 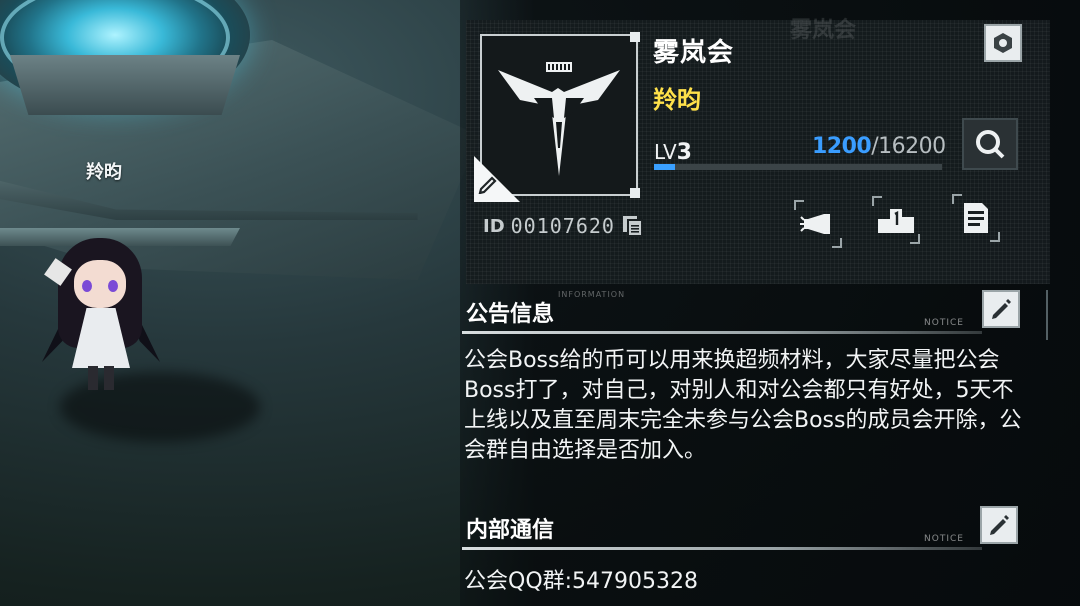 I want to click on character-eye-left, so click(x=87, y=286).